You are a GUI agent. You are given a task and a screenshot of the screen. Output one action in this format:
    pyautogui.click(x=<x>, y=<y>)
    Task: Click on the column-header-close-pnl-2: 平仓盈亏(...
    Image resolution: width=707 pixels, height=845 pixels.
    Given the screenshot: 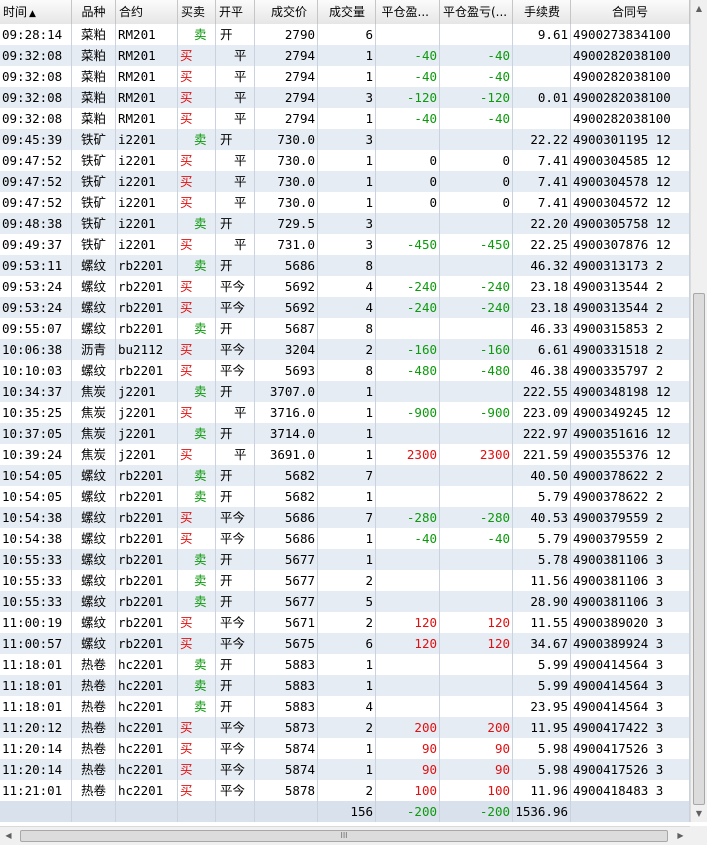 What is the action you would take?
    pyautogui.click(x=476, y=12)
    